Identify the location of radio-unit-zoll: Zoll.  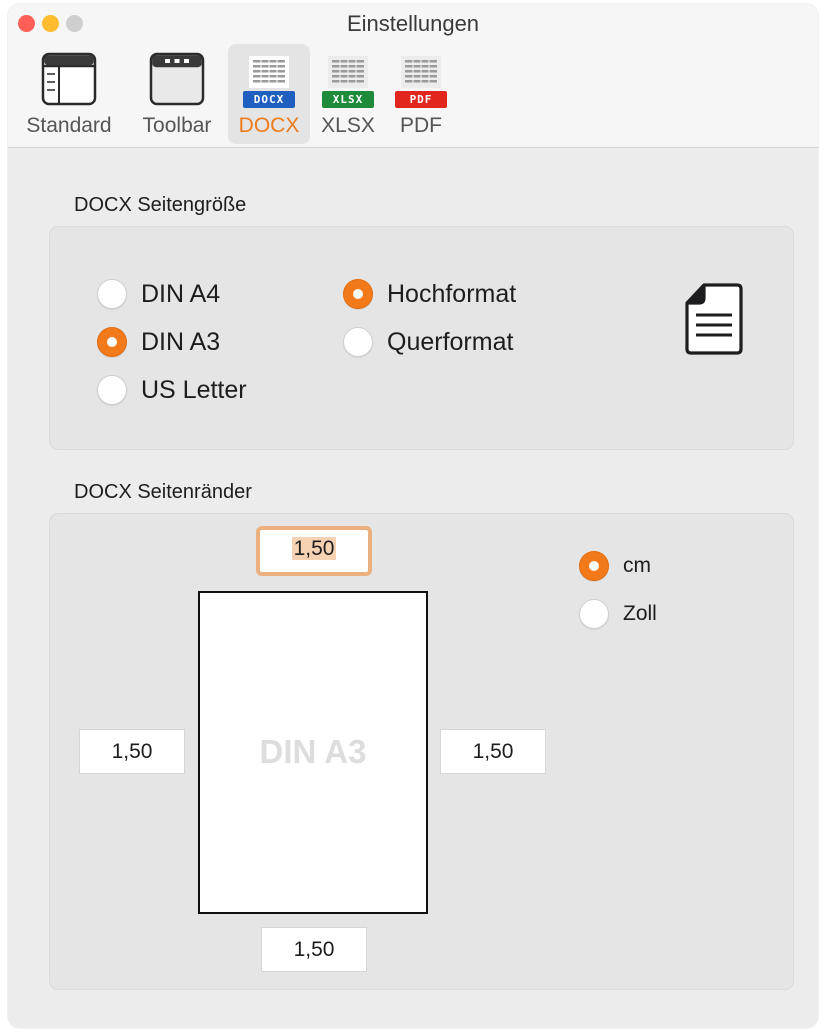
(618, 614).